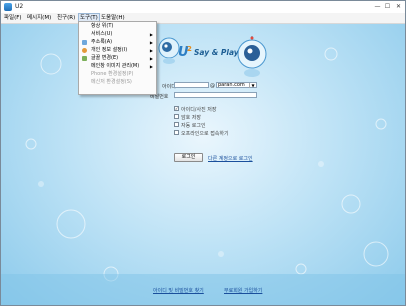 Image resolution: width=406 pixels, height=306 pixels. Describe the element at coordinates (205, 134) in the screenshot. I see `offline-login-label: 오프라인으로 접속하기` at that location.